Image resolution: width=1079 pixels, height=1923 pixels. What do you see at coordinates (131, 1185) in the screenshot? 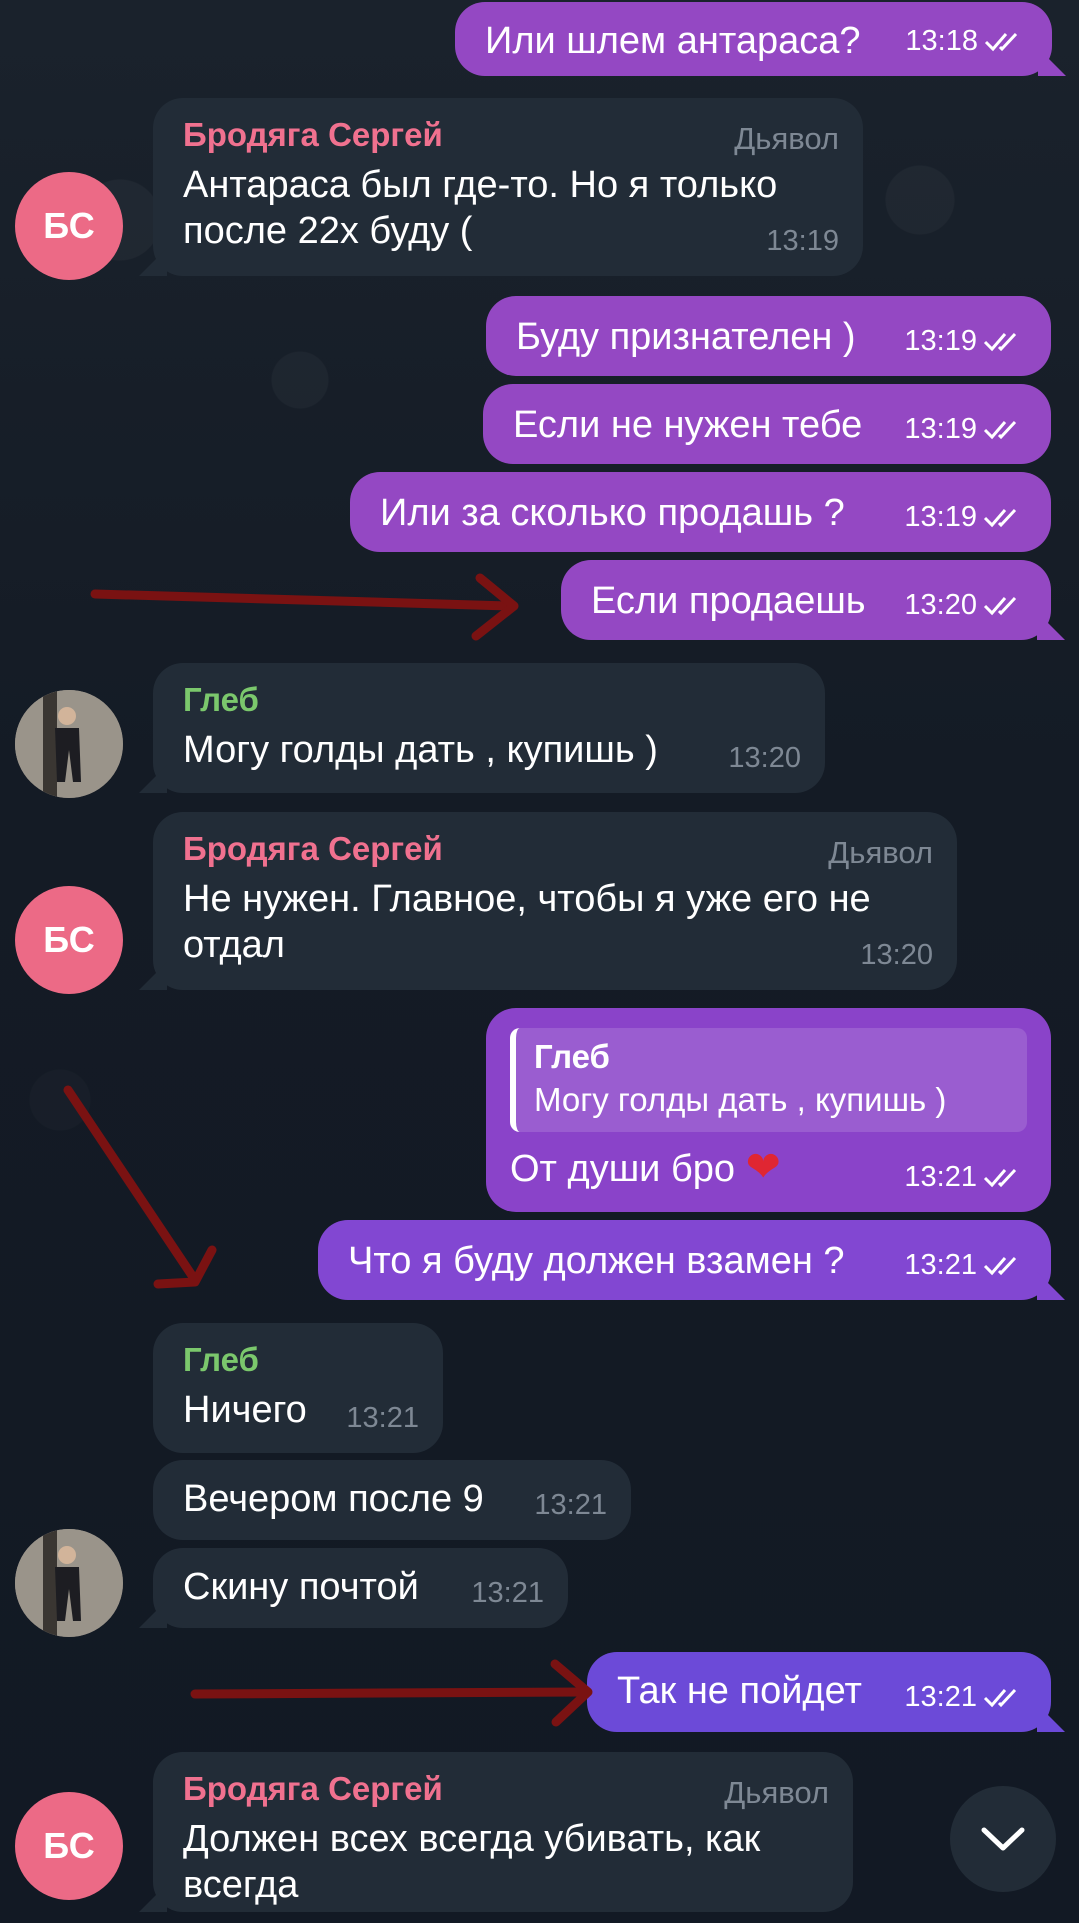
I see `arrow-diagonal` at bounding box center [131, 1185].